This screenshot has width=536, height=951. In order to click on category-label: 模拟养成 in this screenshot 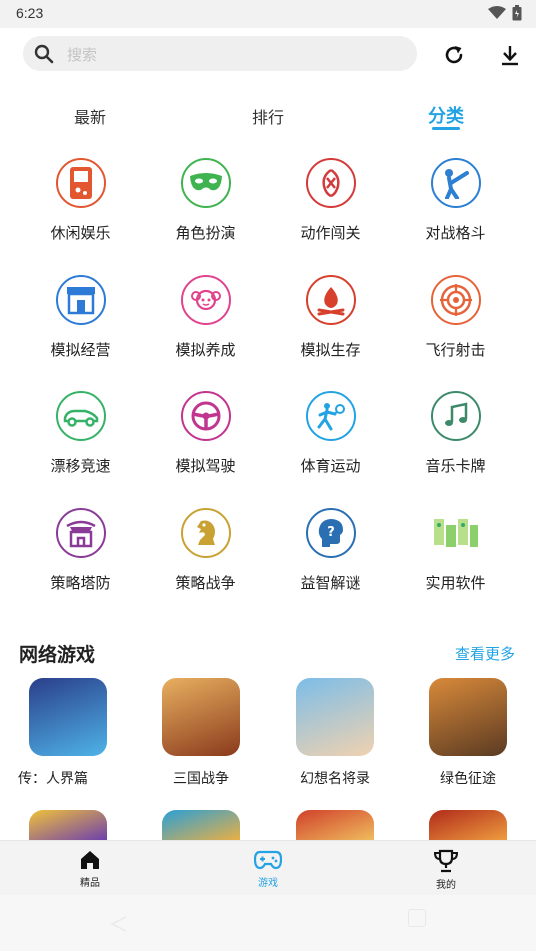, I will do `click(205, 349)`.